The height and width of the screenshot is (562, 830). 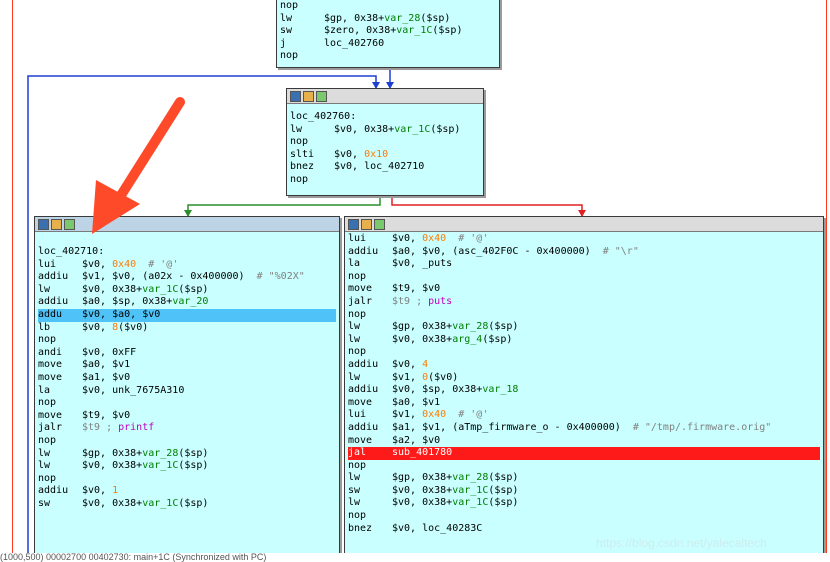 I want to click on asm-line: lw $v0, 0x38+arg_4($sp), so click(x=584, y=340).